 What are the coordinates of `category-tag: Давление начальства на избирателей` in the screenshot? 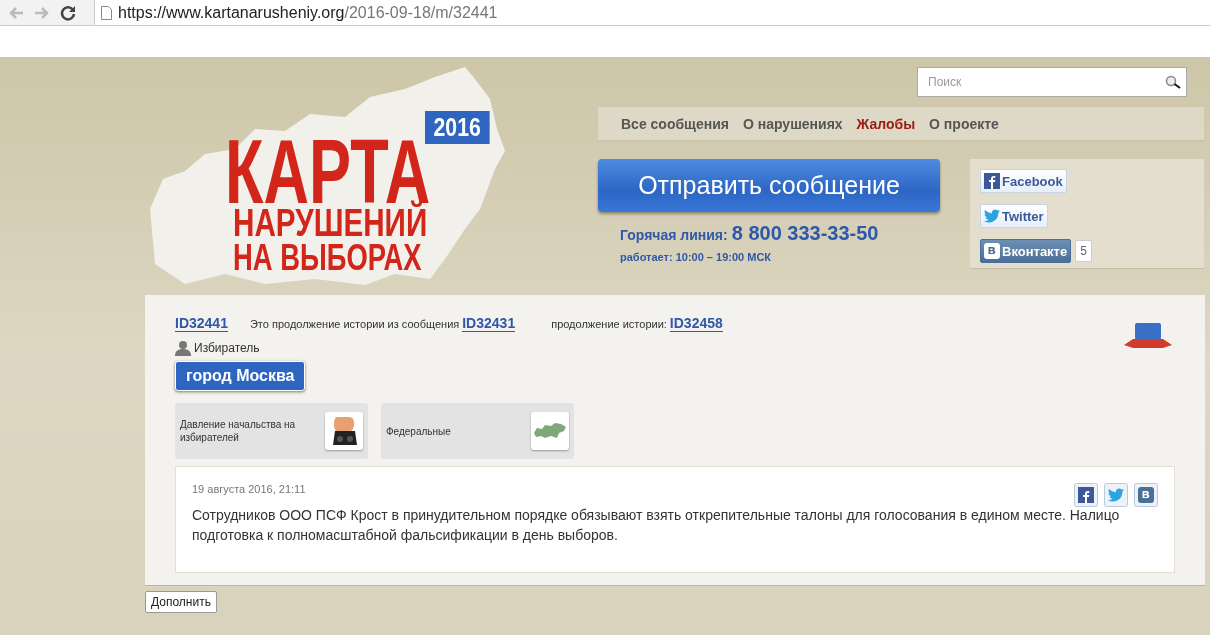 It's located at (271, 431).